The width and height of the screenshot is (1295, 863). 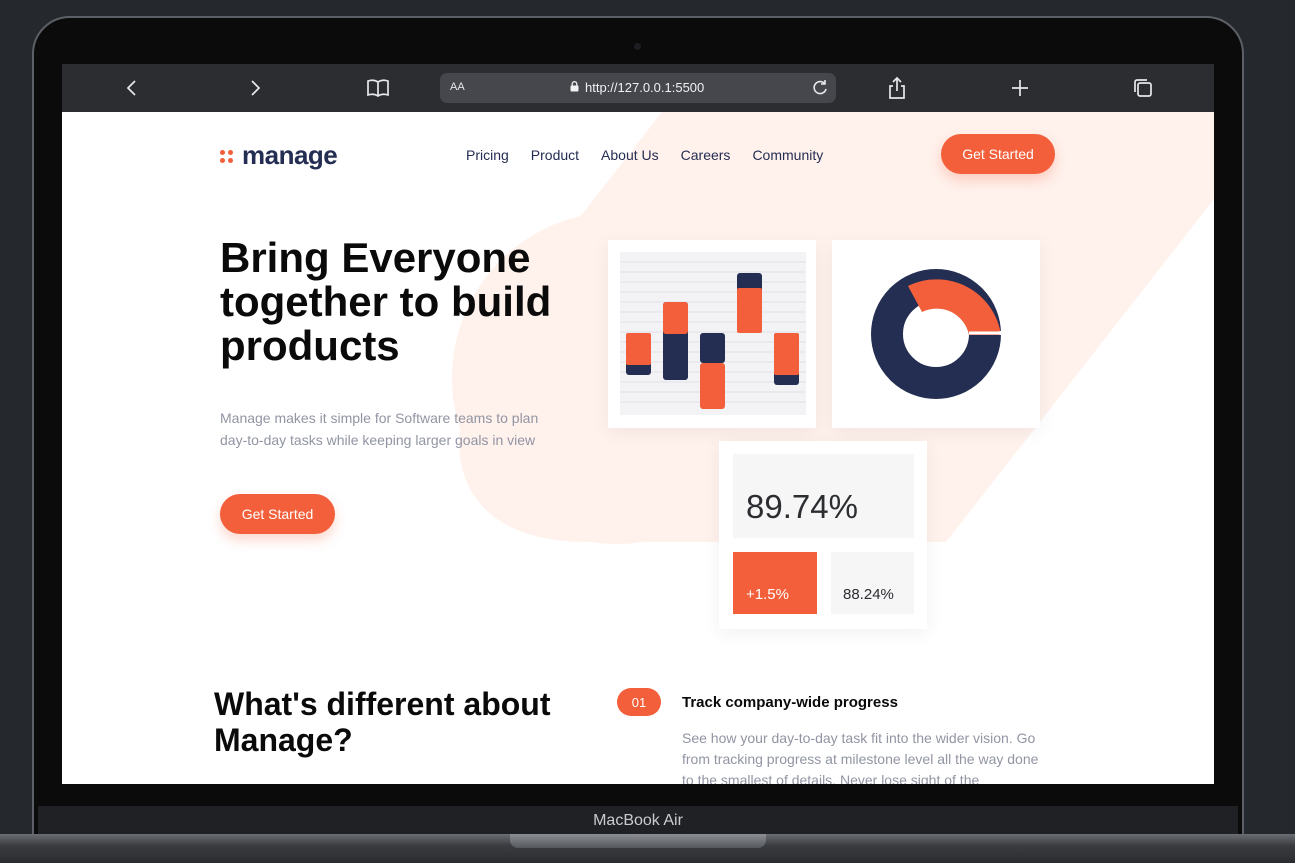 I want to click on url-text: http://127.0.0.1:5500, so click(x=645, y=87).